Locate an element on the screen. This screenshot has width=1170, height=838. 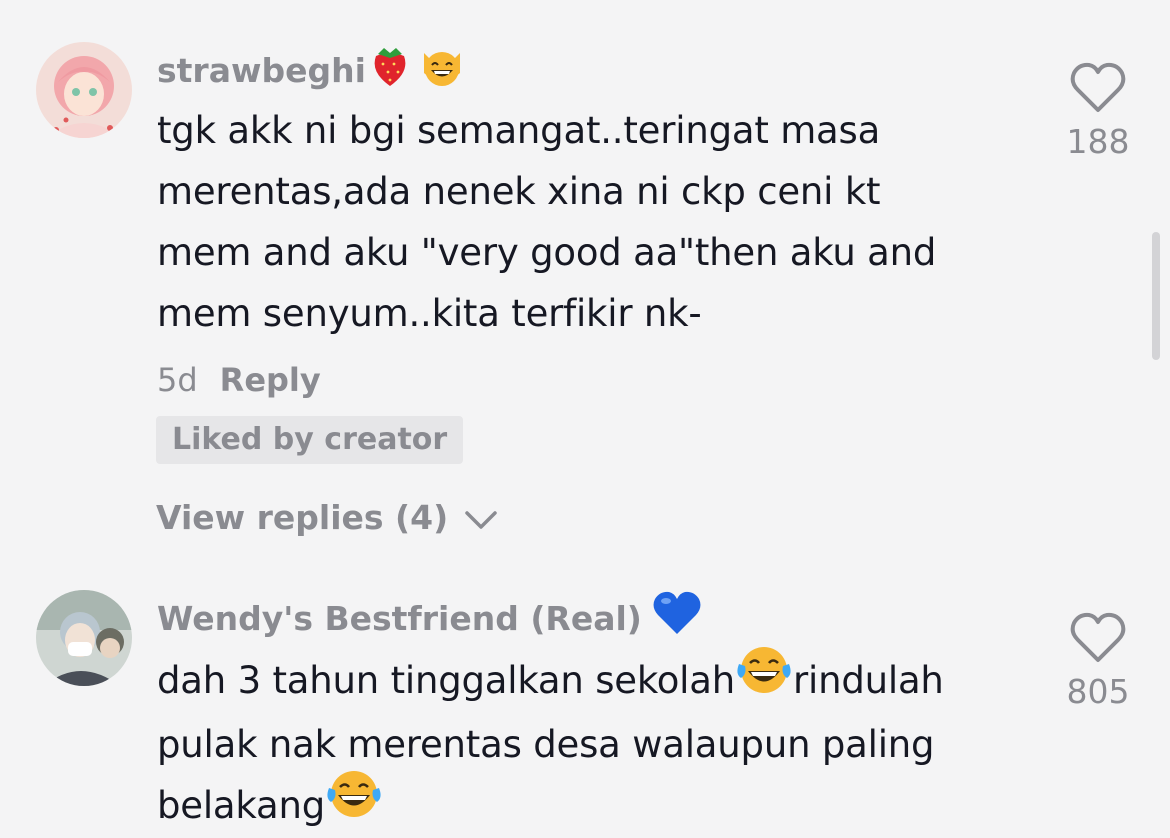
like-button: 805 is located at coordinates (1098, 662).